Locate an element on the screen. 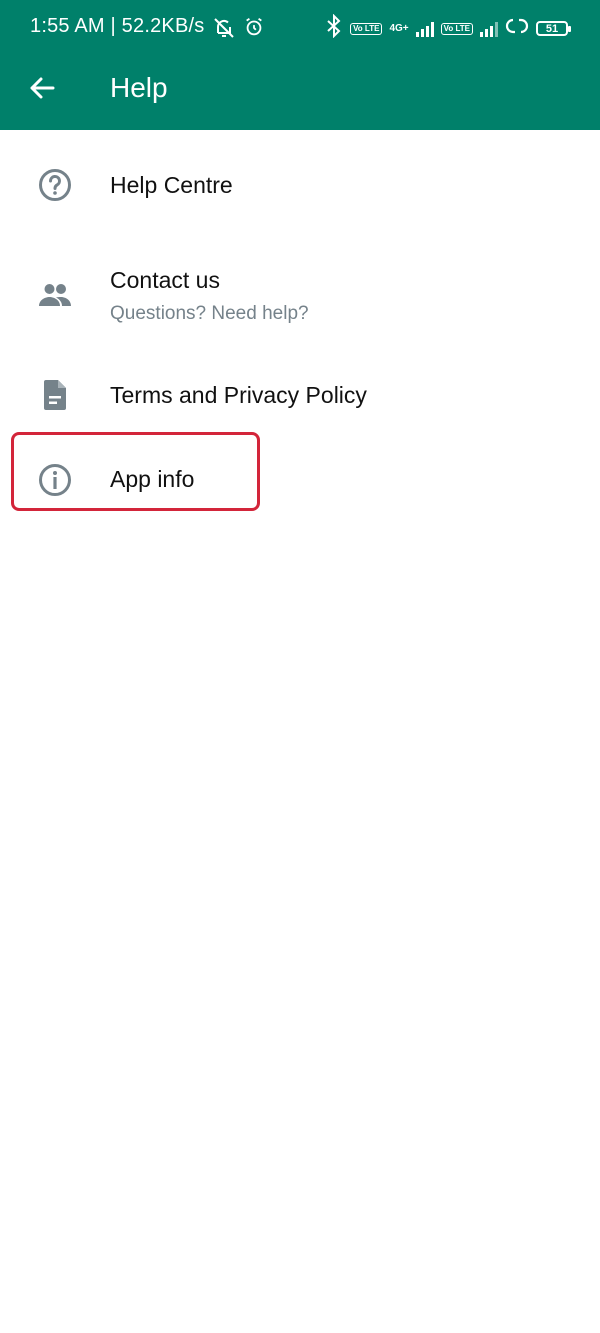  page-title: Help is located at coordinates (139, 87).